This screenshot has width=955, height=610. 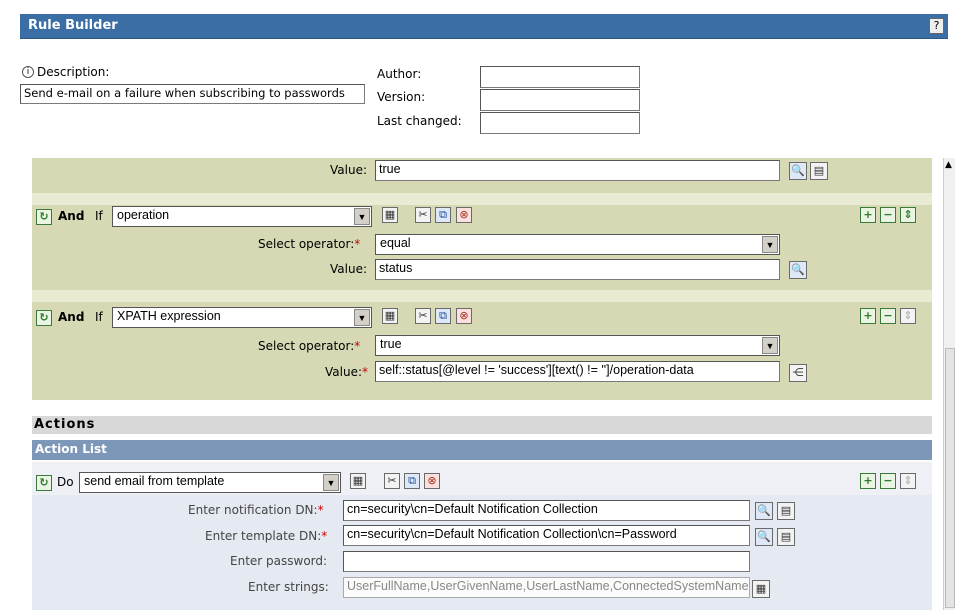 What do you see at coordinates (399, 74) in the screenshot?
I see `author-label: Author:` at bounding box center [399, 74].